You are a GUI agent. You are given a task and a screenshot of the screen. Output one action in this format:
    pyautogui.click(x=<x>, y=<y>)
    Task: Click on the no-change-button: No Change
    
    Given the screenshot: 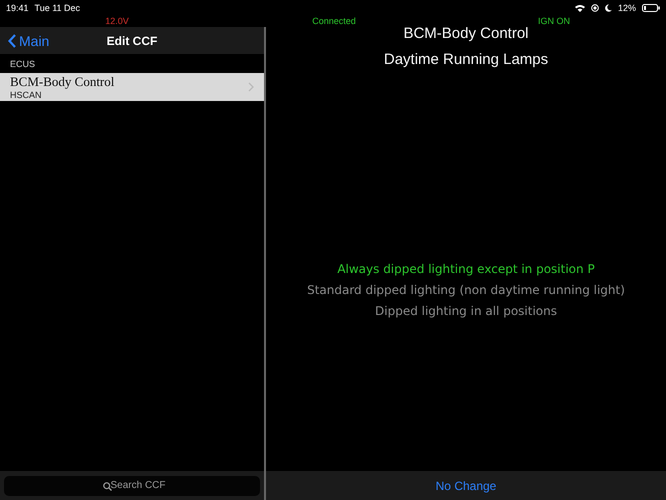 What is the action you would take?
    pyautogui.click(x=466, y=486)
    